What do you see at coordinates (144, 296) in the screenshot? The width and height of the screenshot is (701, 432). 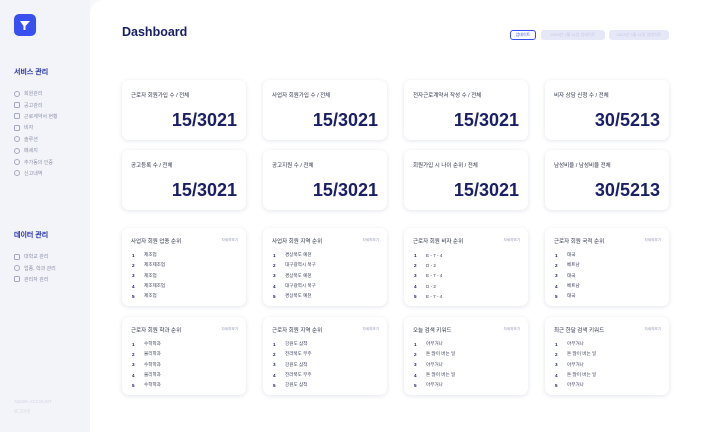 I see `list-item: 5 제조업` at bounding box center [144, 296].